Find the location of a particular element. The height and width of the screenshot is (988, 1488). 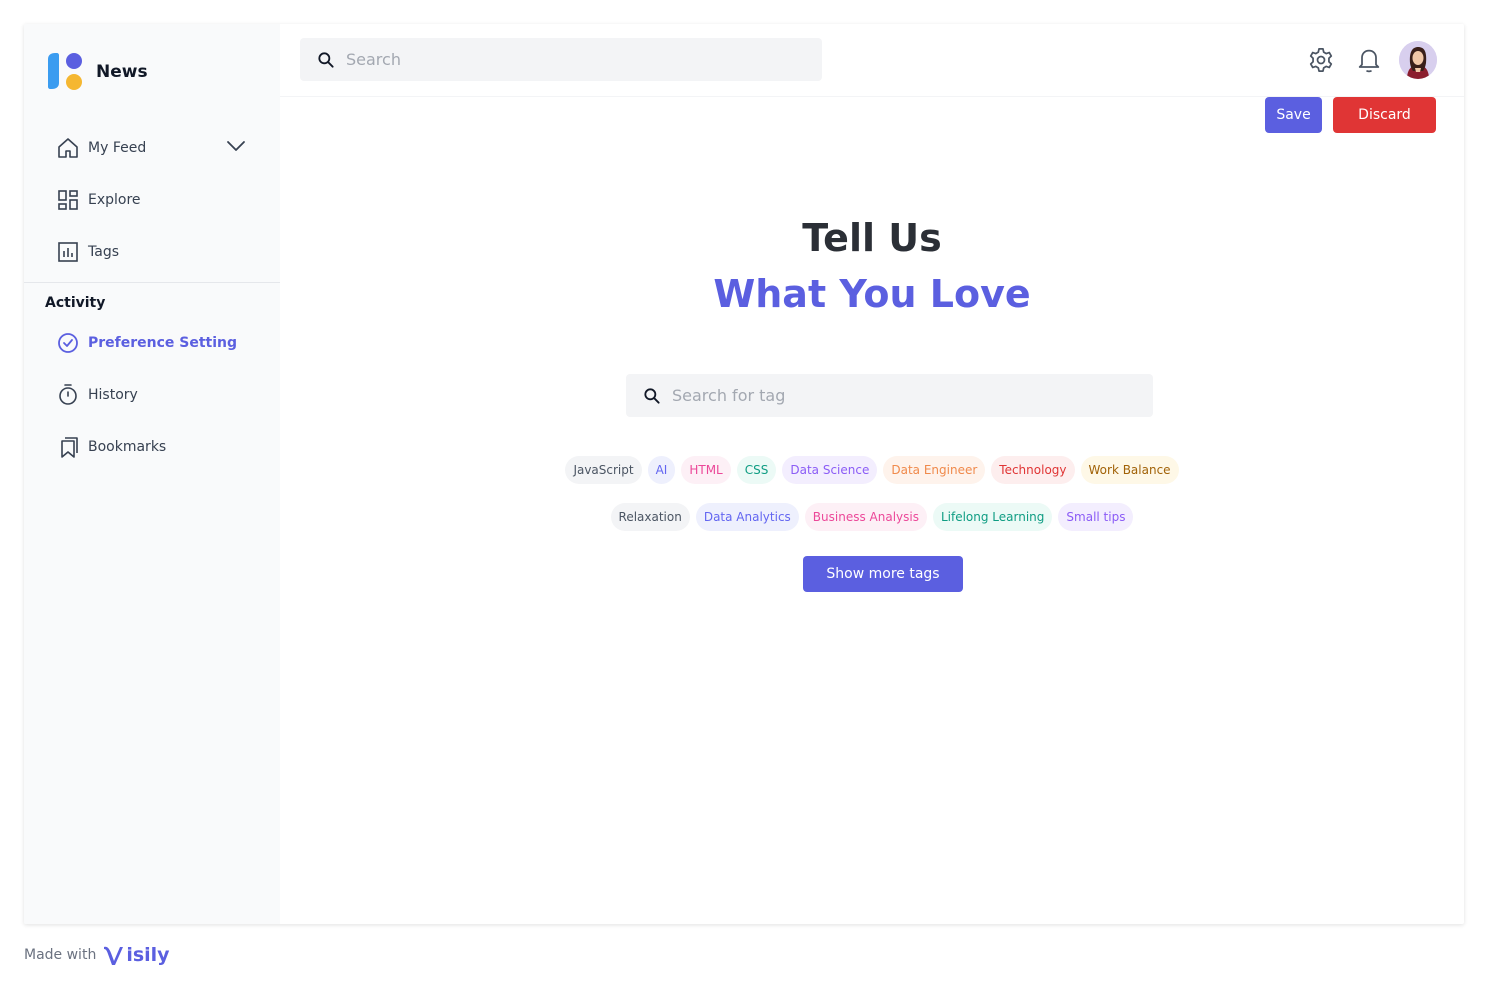

sidebar-item-preference-setting: Preference Setting is located at coordinates (146, 343).